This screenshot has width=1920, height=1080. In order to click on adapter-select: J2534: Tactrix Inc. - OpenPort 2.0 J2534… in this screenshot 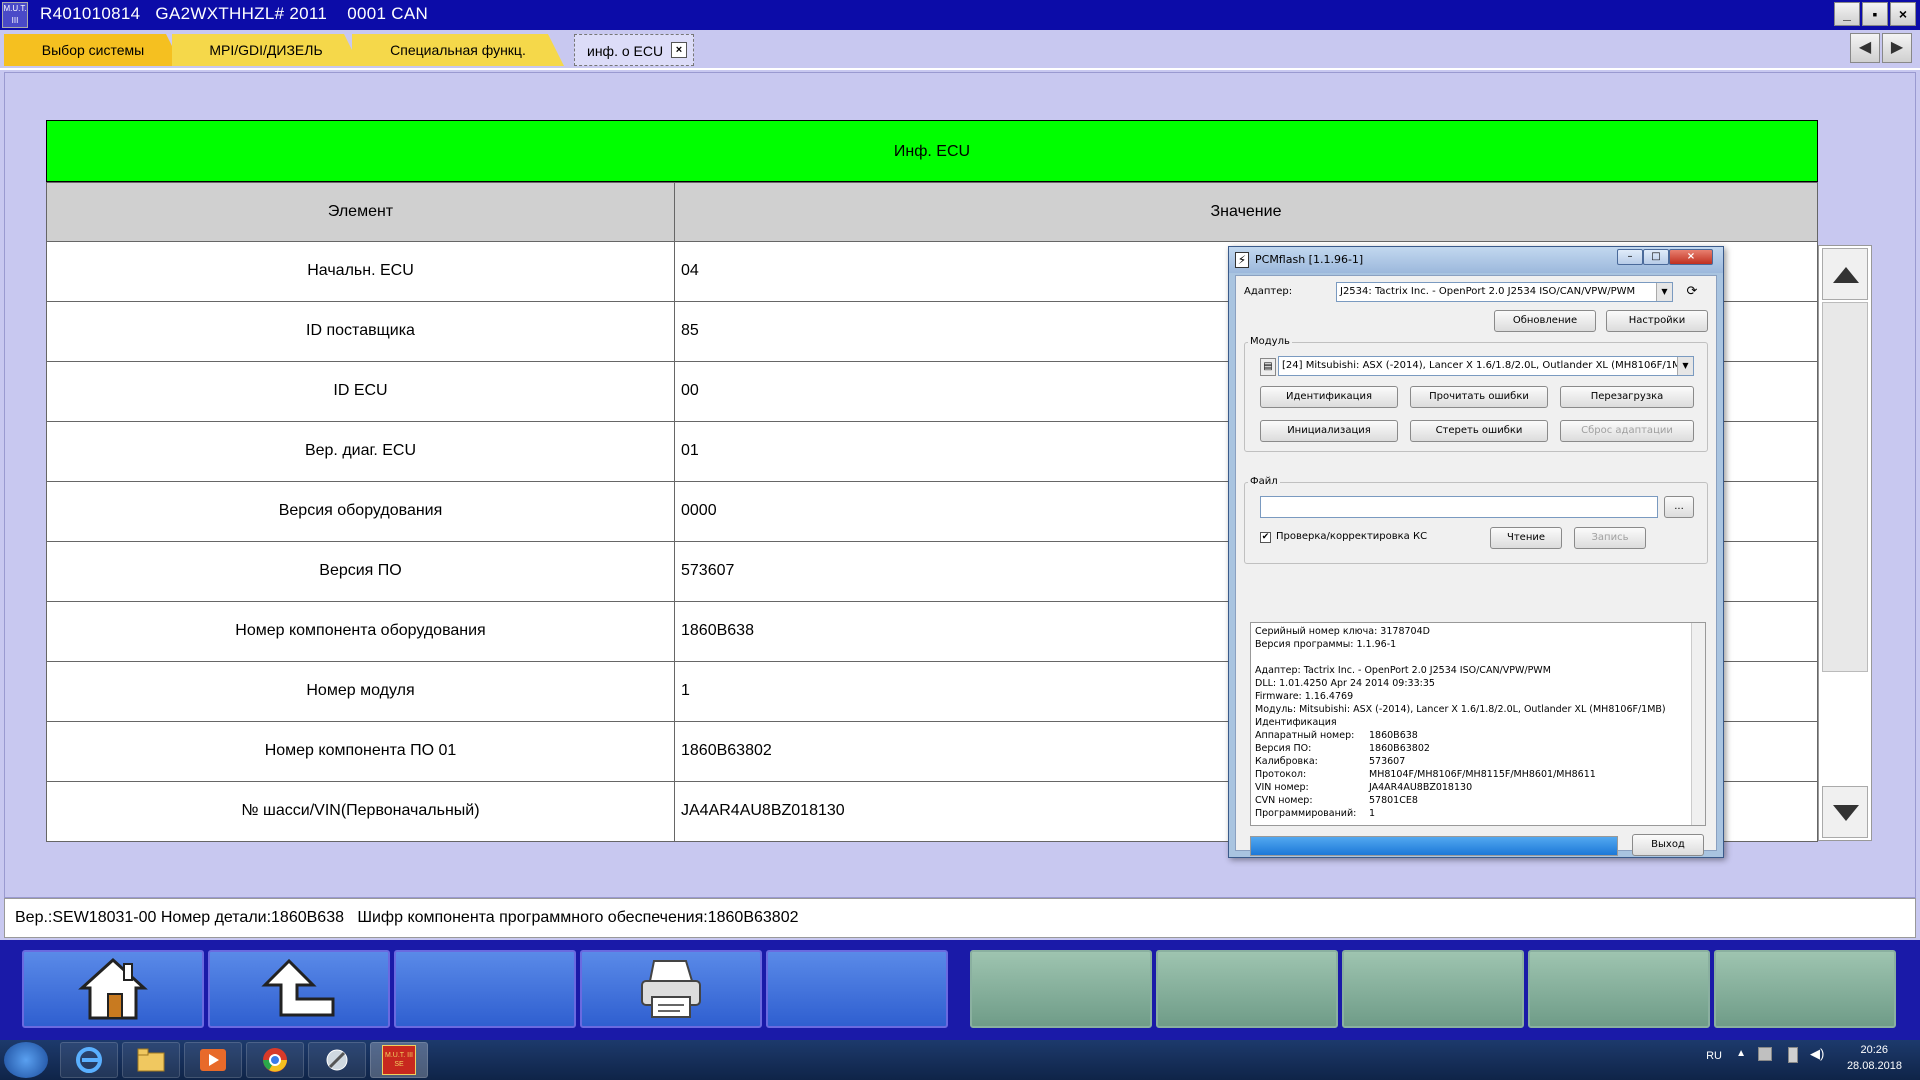, I will do `click(1504, 292)`.